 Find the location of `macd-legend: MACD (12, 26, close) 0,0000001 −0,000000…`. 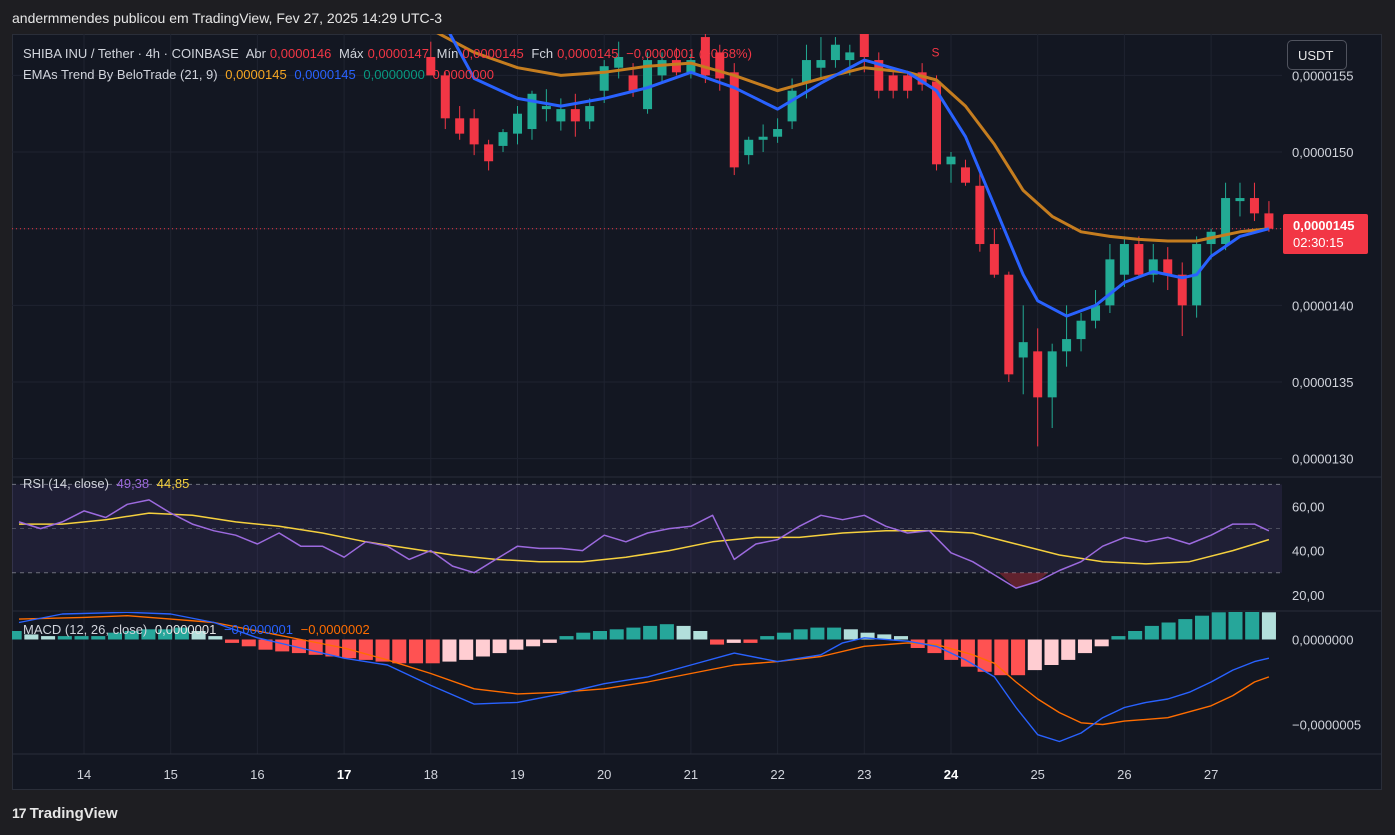

macd-legend: MACD (12, 26, close) 0,0000001 −0,000000… is located at coordinates (198, 629).